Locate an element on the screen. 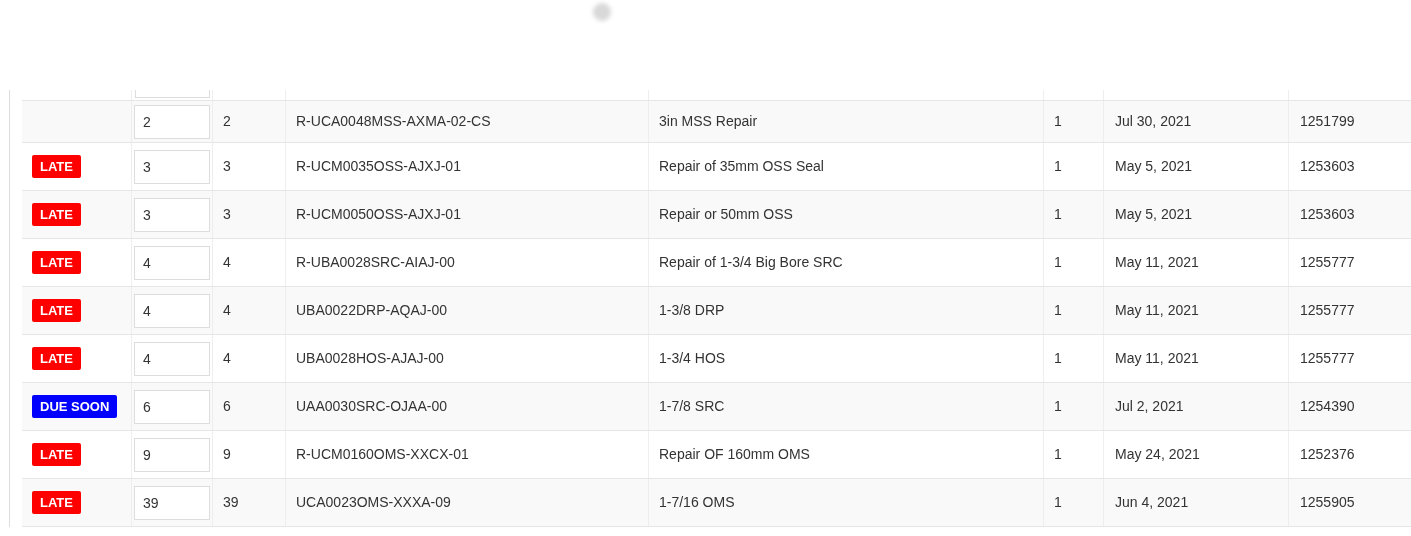  table-cell-text: 1252376 is located at coordinates (1327, 454).